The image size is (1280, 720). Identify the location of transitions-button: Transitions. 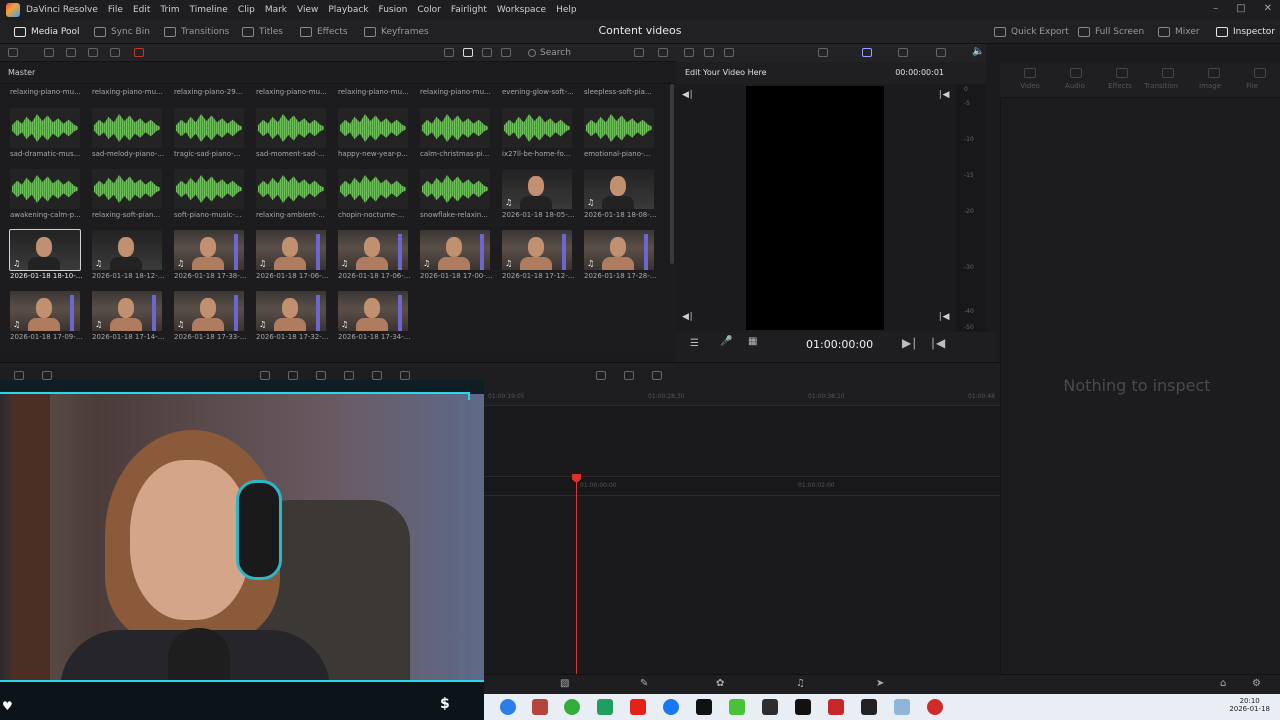
(196, 32).